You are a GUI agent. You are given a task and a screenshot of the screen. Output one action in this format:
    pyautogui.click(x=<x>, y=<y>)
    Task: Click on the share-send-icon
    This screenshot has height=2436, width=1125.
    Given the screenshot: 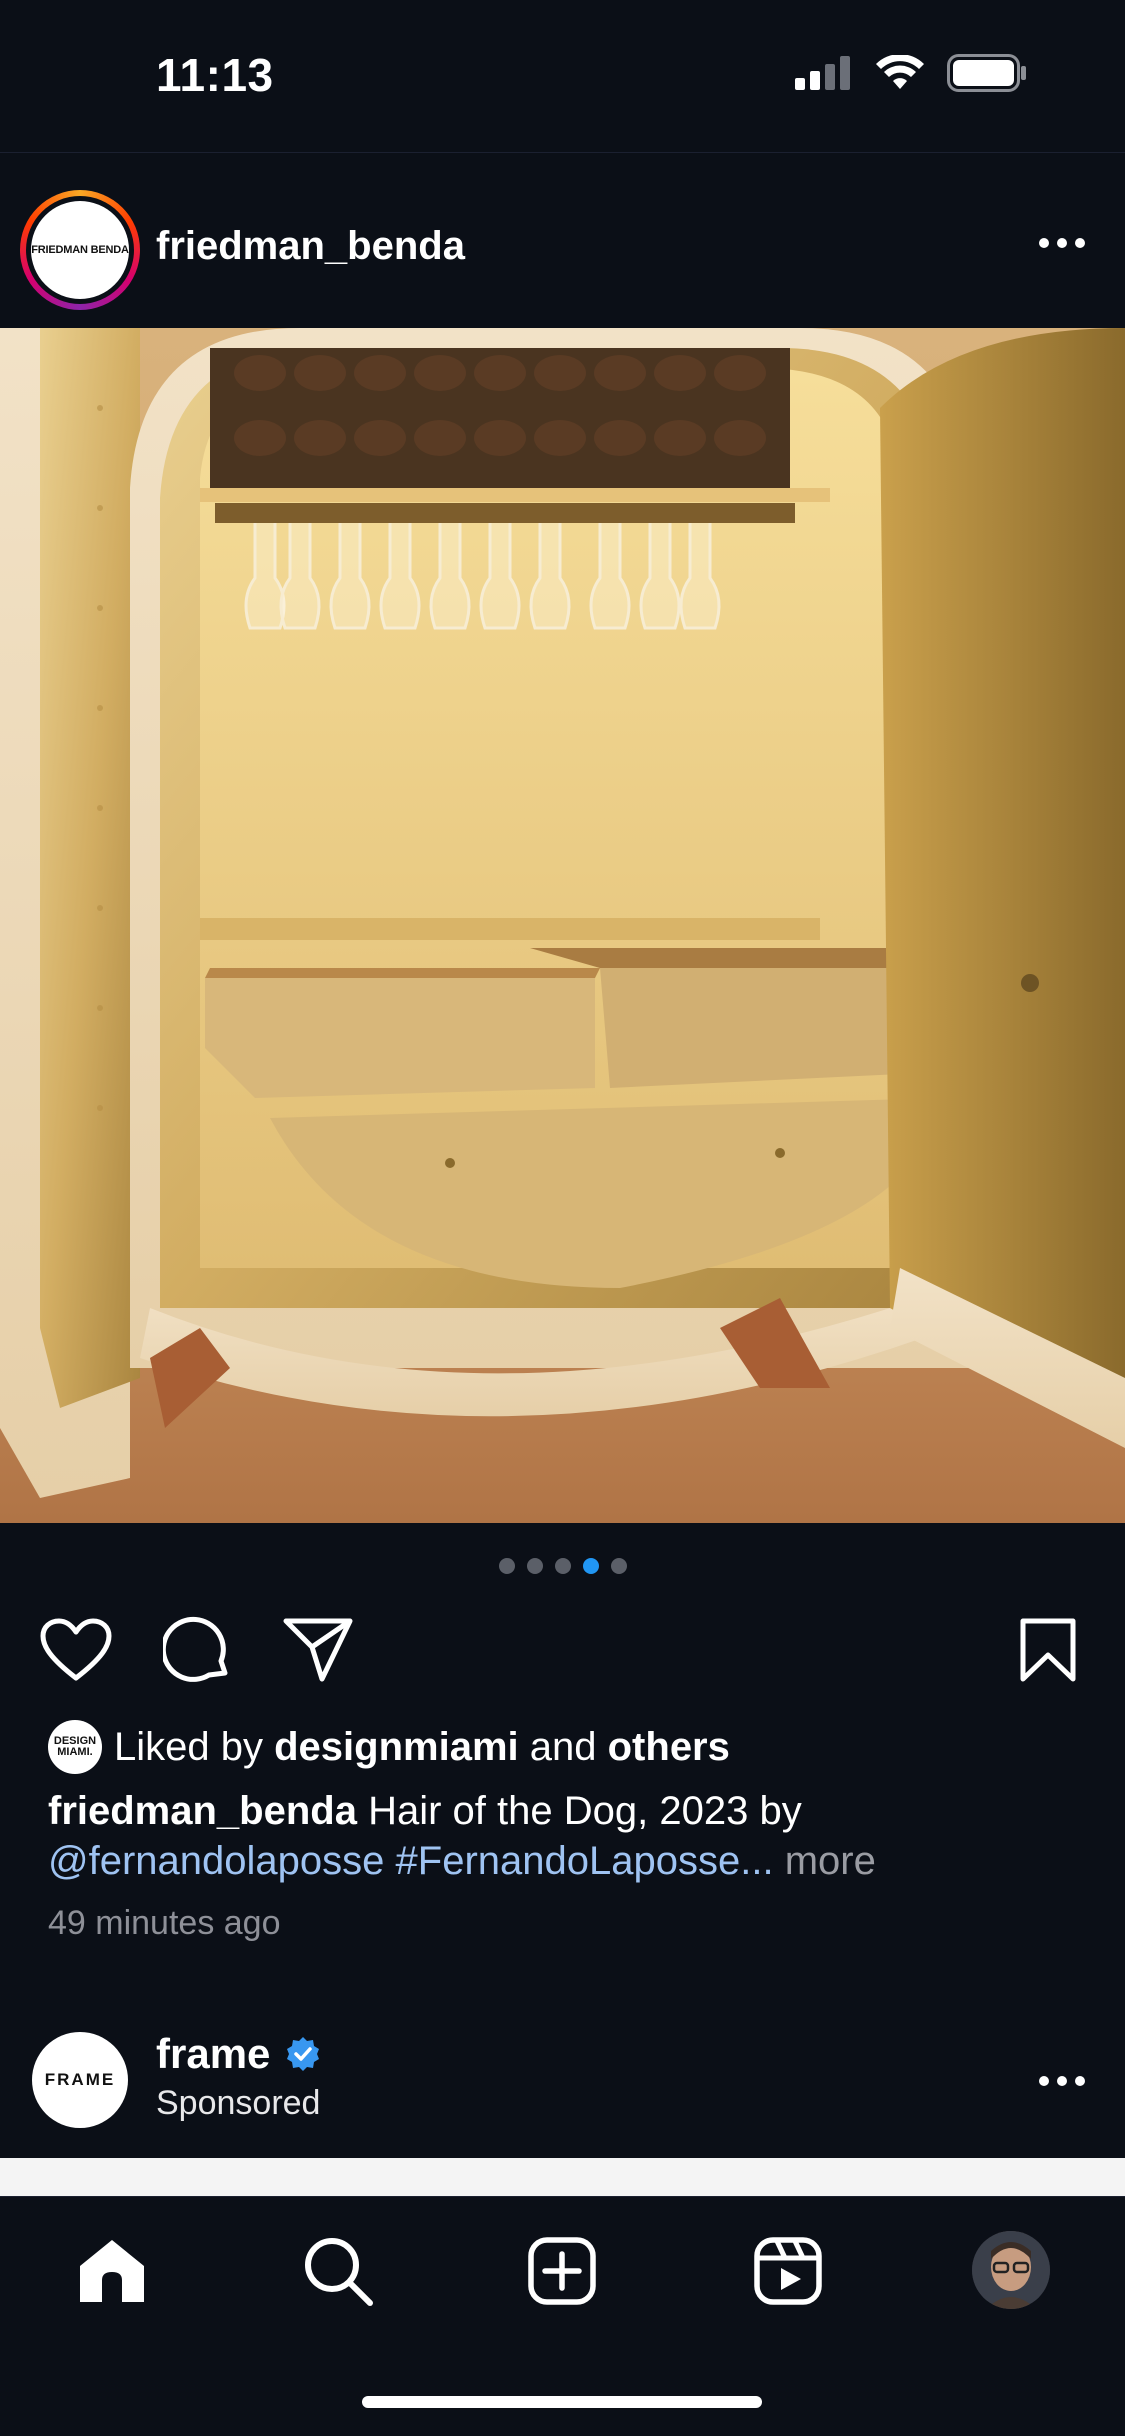 What is the action you would take?
    pyautogui.click(x=318, y=1650)
    